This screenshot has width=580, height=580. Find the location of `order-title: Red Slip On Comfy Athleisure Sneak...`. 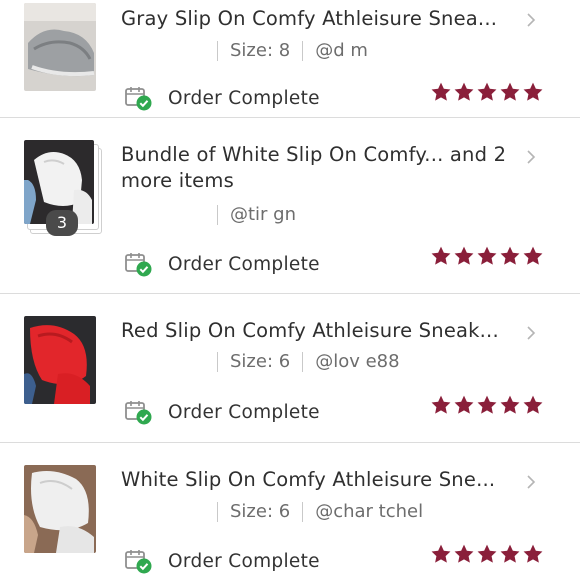

order-title: Red Slip On Comfy Athleisure Sneak... is located at coordinates (316, 331).